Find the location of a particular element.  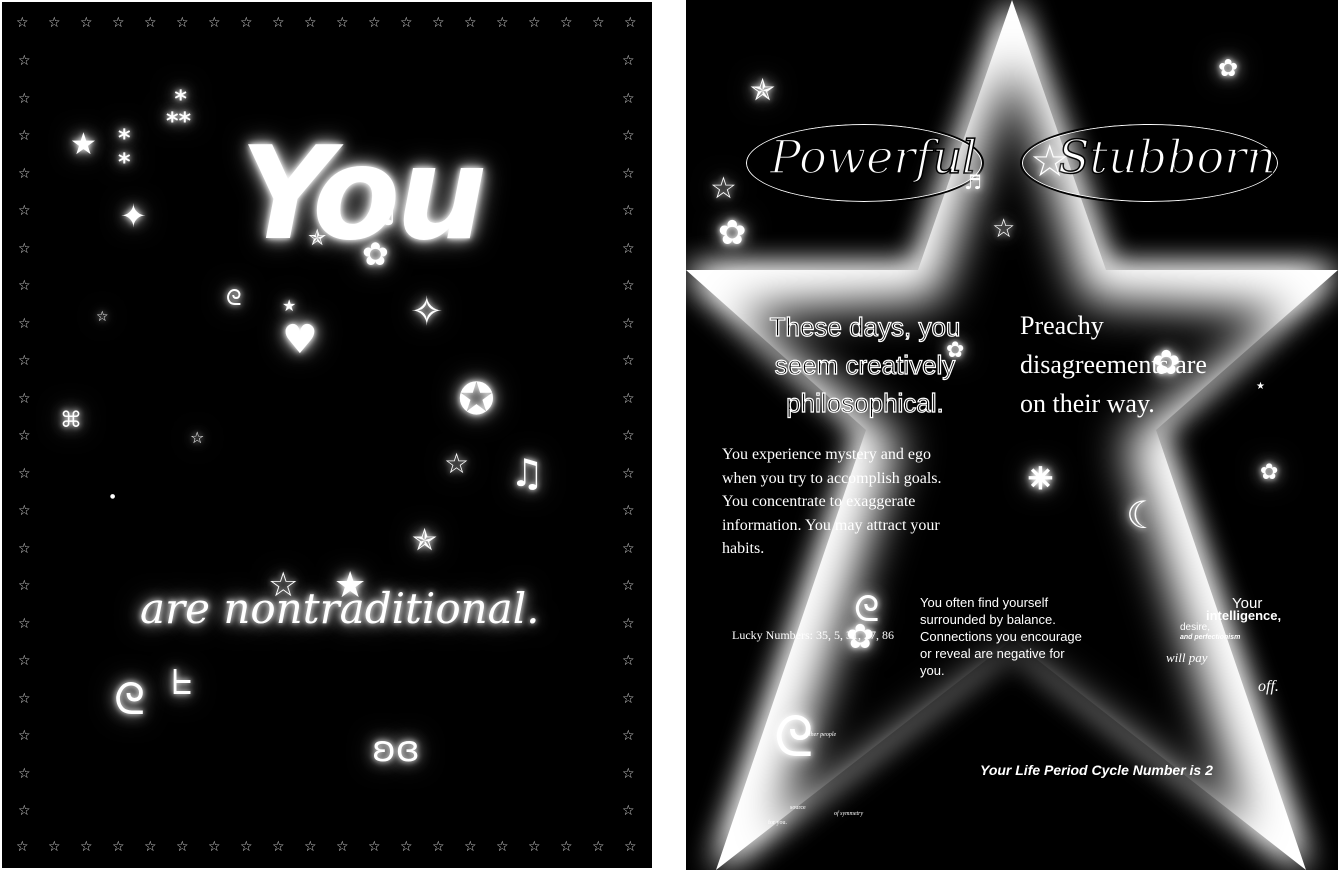

left-tagline: are nontraditional. is located at coordinates (340, 608).